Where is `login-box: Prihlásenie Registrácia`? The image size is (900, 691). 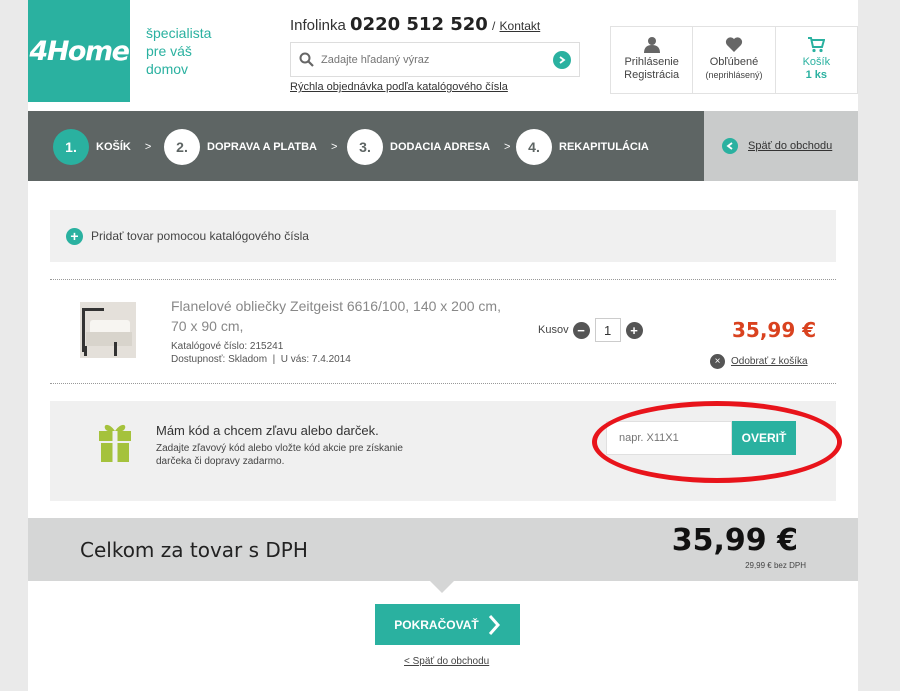
login-box: Prihlásenie Registrácia is located at coordinates (652, 60).